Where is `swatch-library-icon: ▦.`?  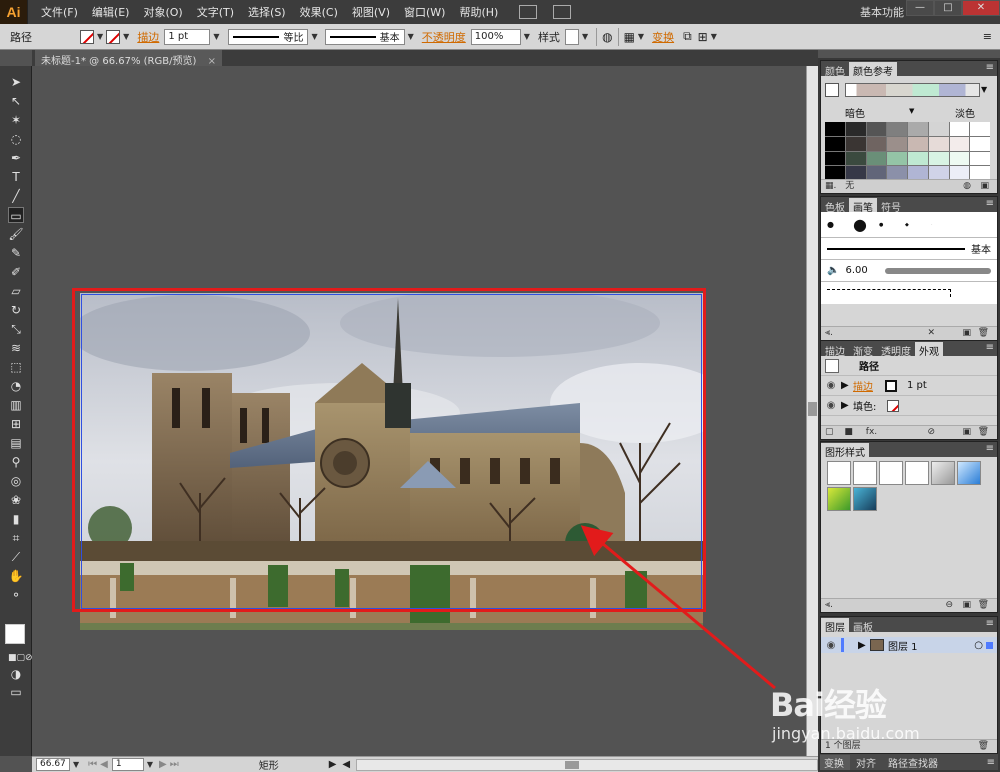
swatch-library-icon: ▦. is located at coordinates (830, 186).